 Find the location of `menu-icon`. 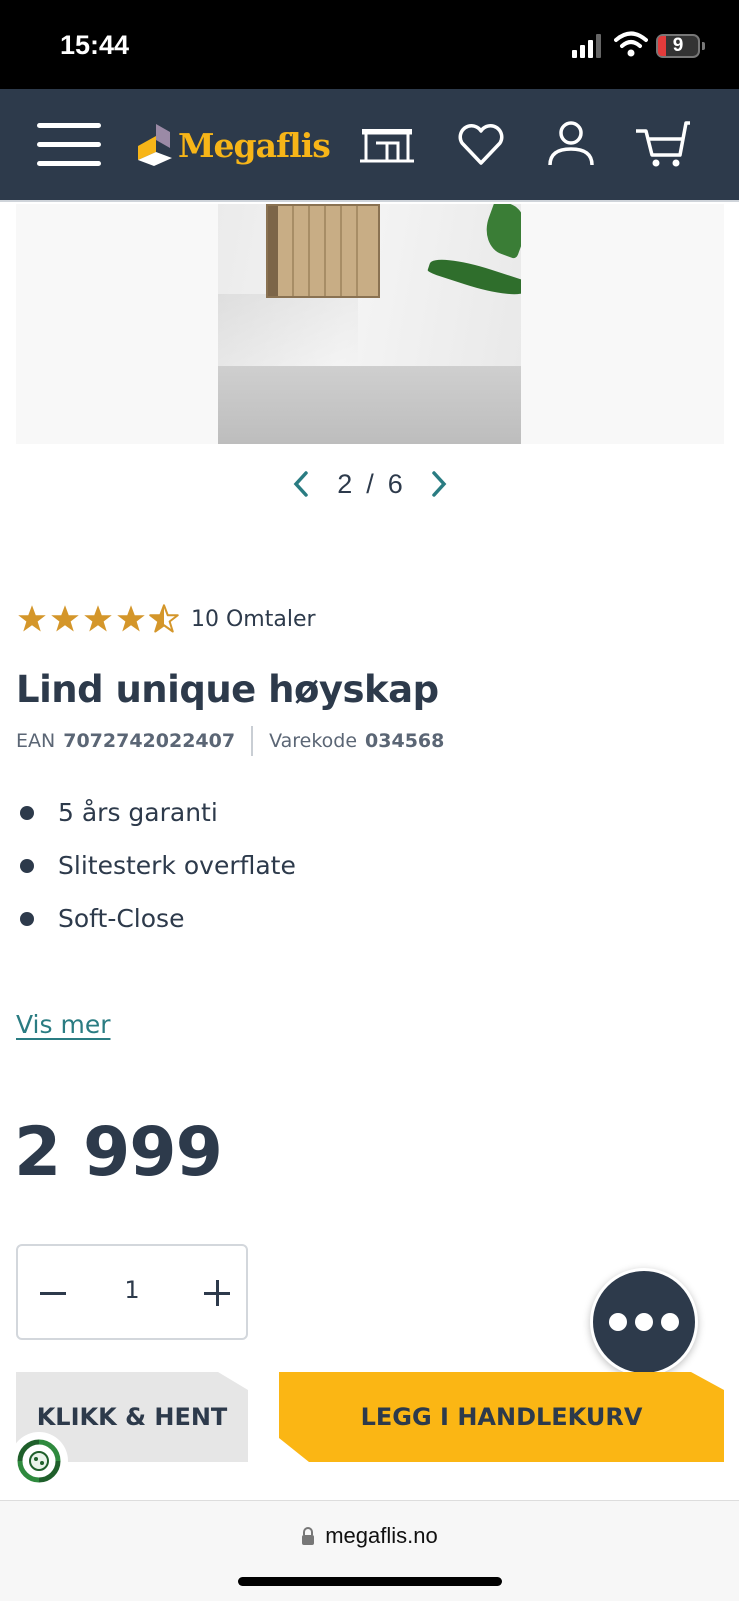

menu-icon is located at coordinates (69, 145).